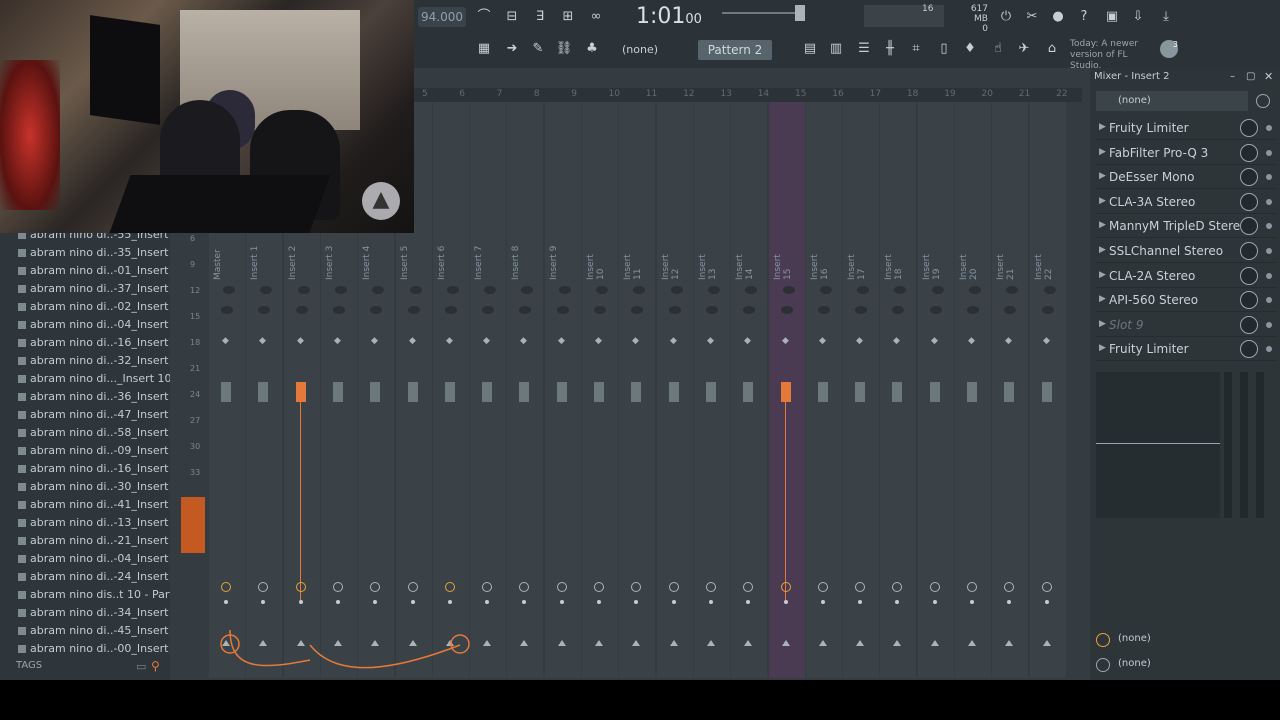  I want to click on metronome-icon: ⌒, so click(484, 17).